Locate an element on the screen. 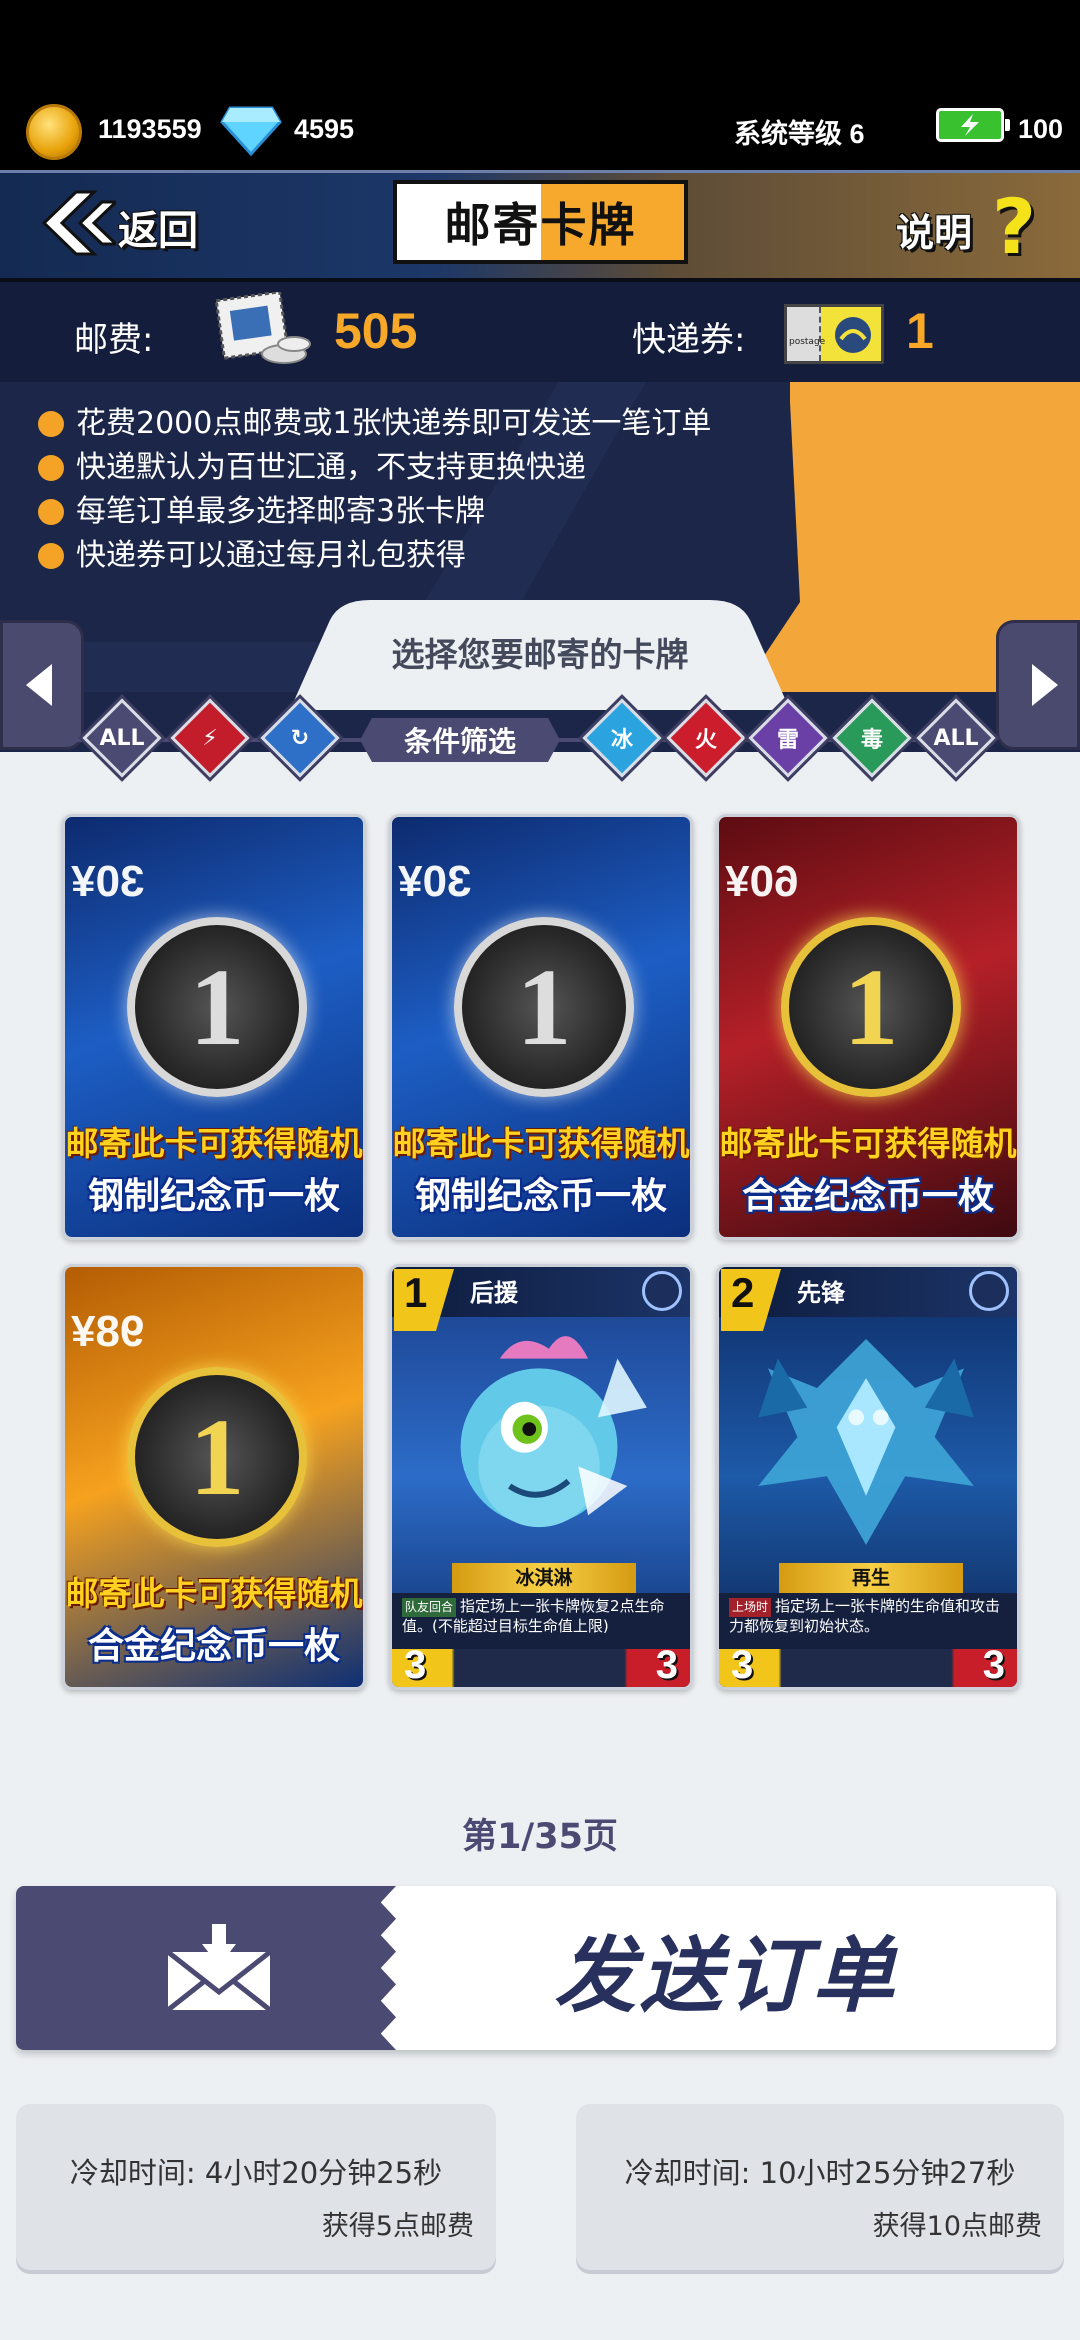 The image size is (1080, 2340). card-description: 上场时 指定场上一张卡牌的生命值和攻击力都恢复到初始状态。 is located at coordinates (868, 1621).